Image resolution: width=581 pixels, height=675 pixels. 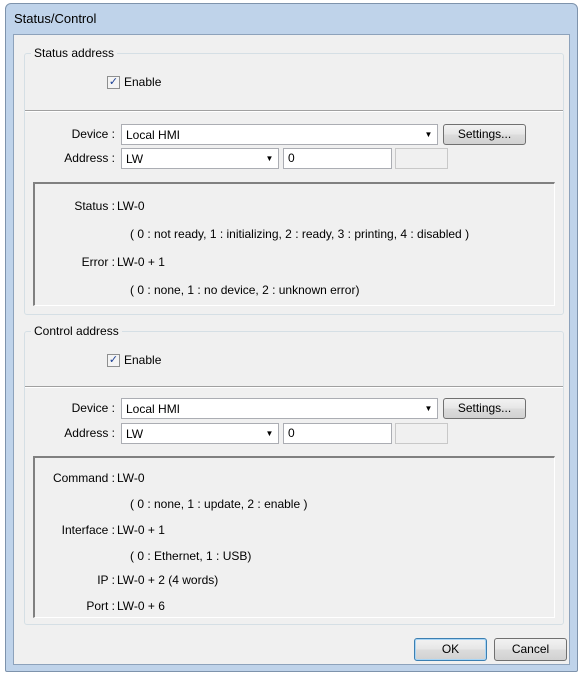 I want to click on control-device-label: Device :, so click(x=93, y=408).